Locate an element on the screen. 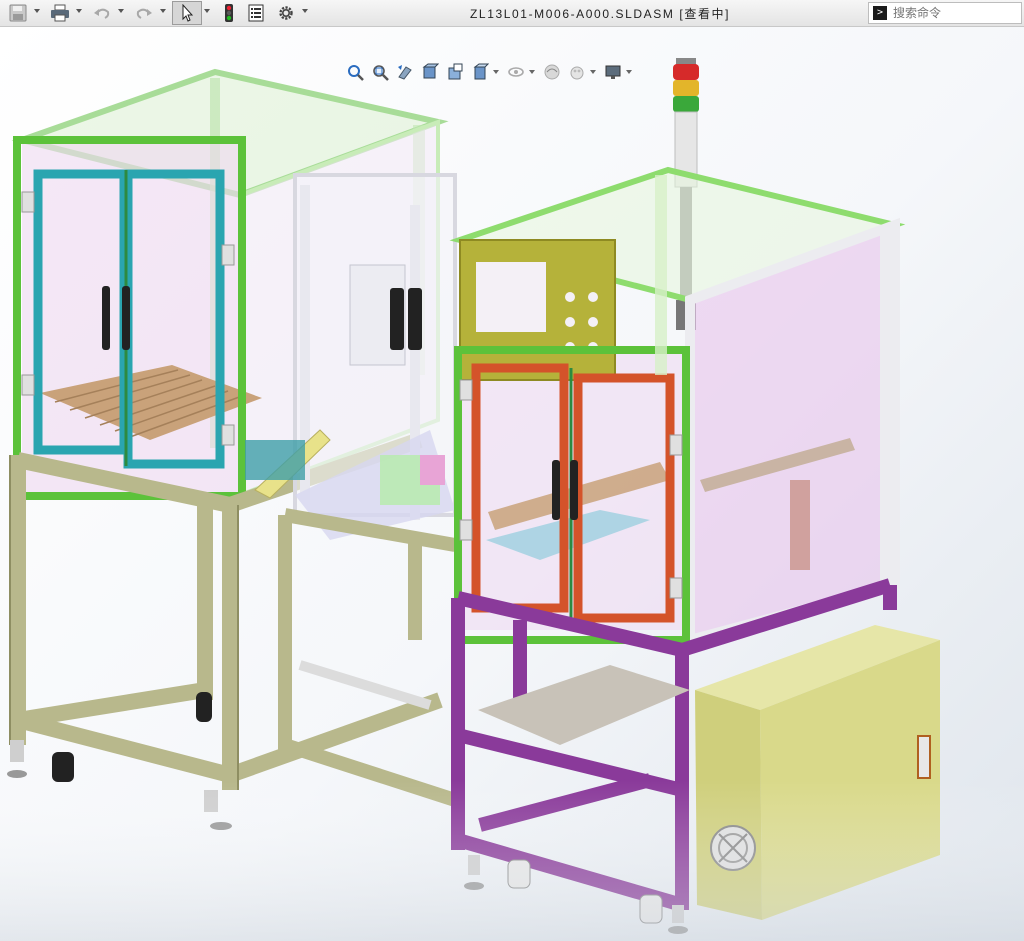 This screenshot has height=941, width=1024. hide-show-button is located at coordinates (552, 72).